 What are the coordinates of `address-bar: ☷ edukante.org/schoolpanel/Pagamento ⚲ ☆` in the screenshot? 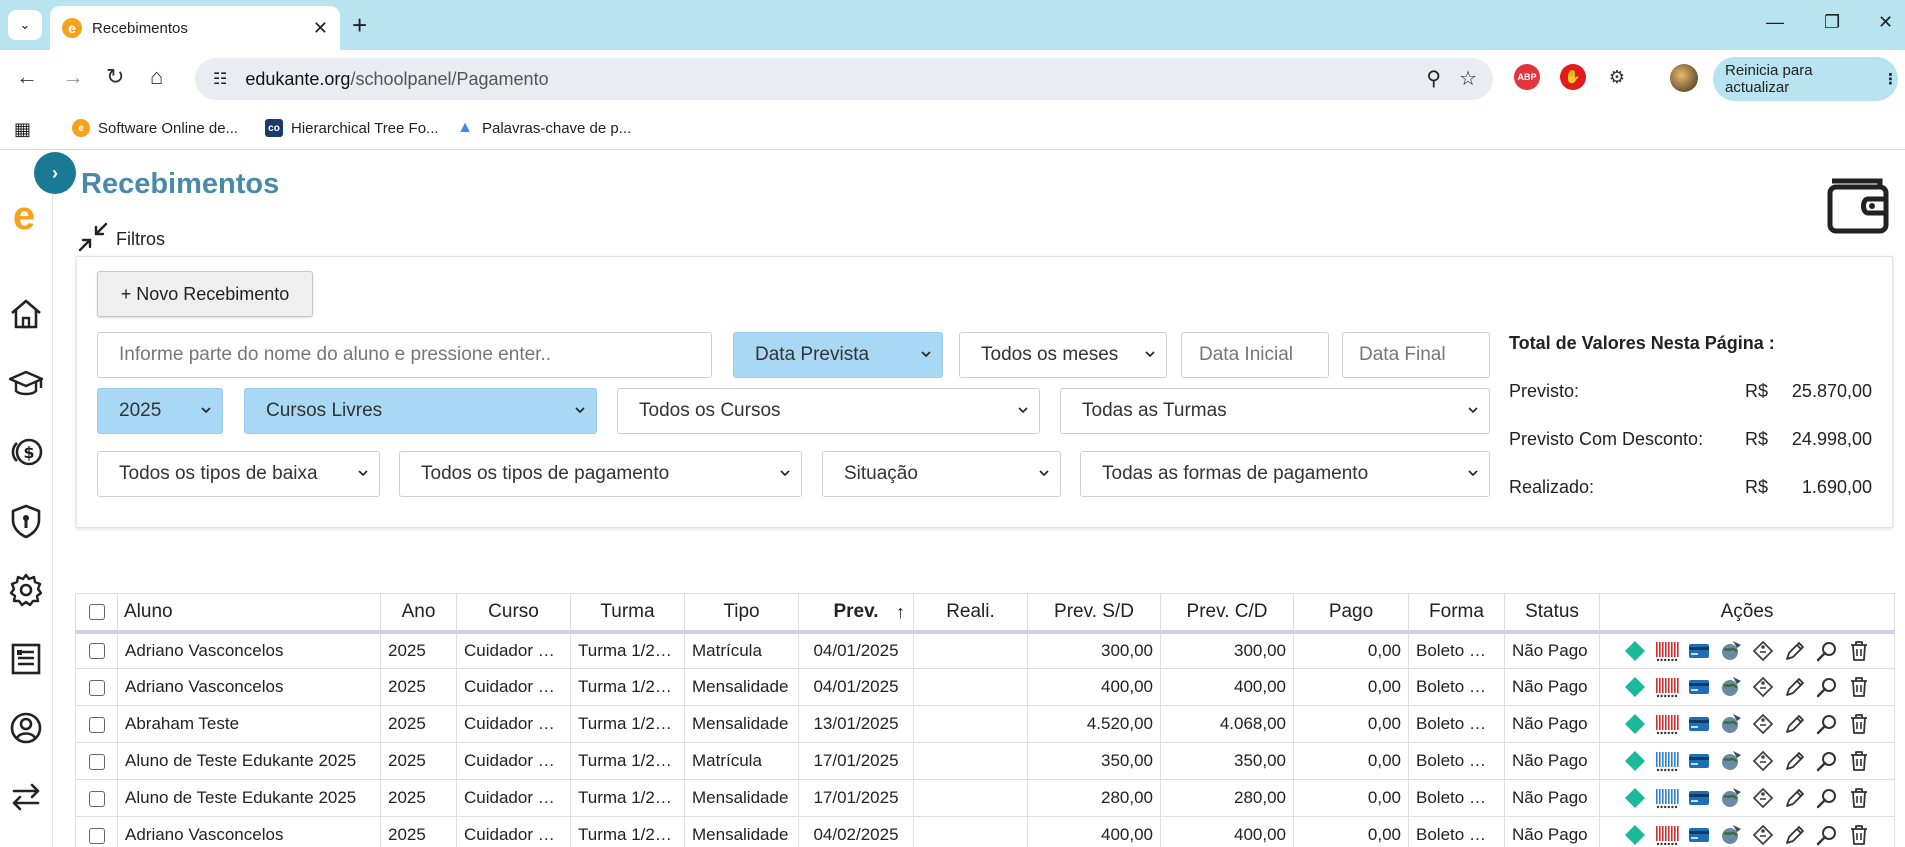 It's located at (844, 79).